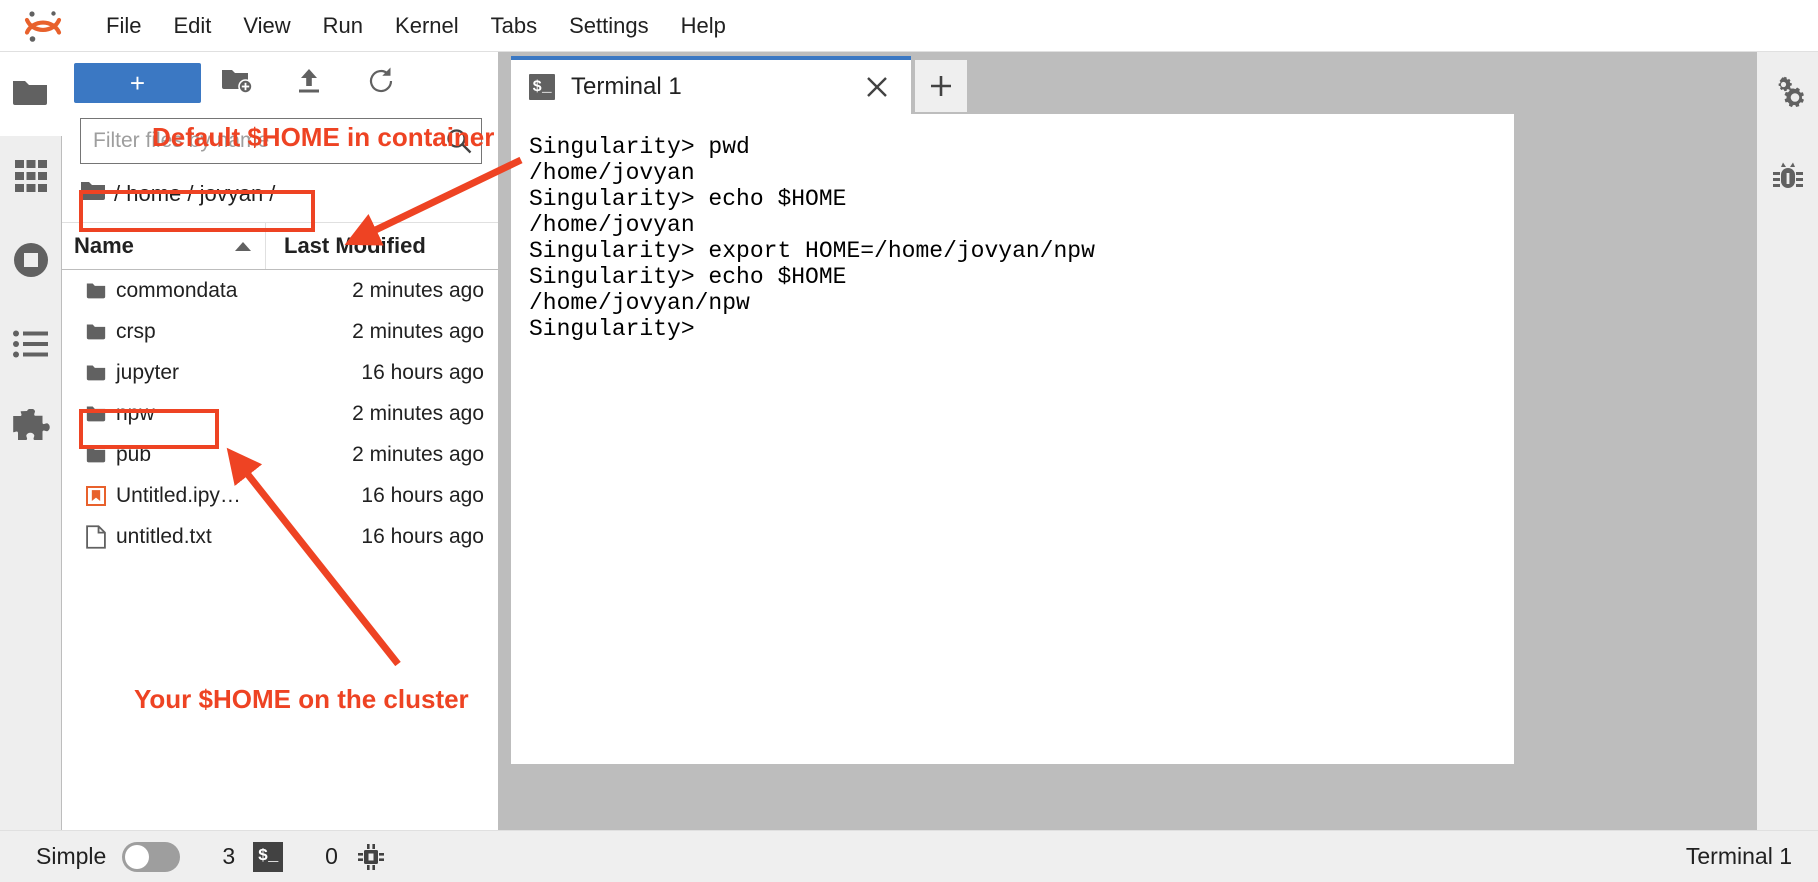 This screenshot has width=1818, height=882. Describe the element at coordinates (243, 246) in the screenshot. I see `sort-ascending-icon` at that location.